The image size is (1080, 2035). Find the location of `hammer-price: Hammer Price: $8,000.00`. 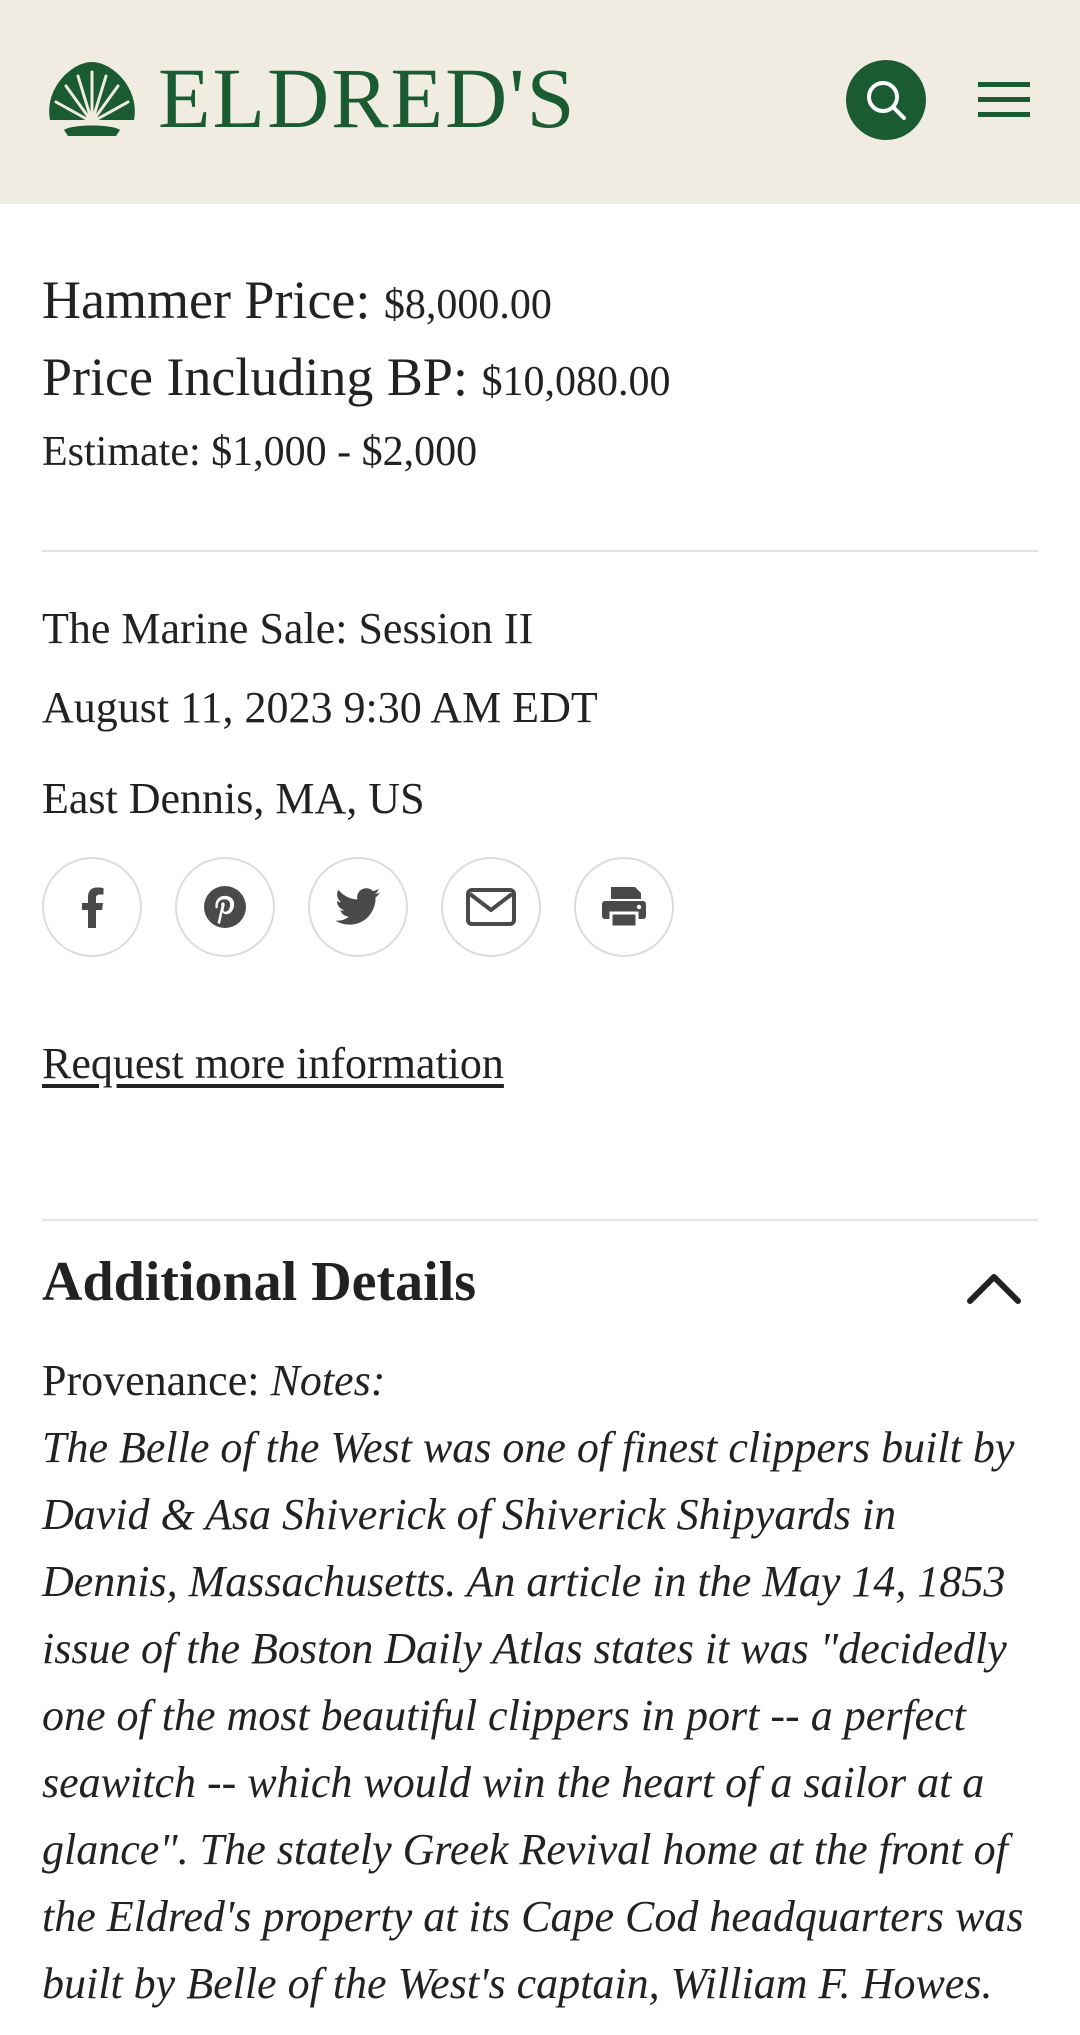

hammer-price: Hammer Price: $8,000.00 is located at coordinates (540, 302).